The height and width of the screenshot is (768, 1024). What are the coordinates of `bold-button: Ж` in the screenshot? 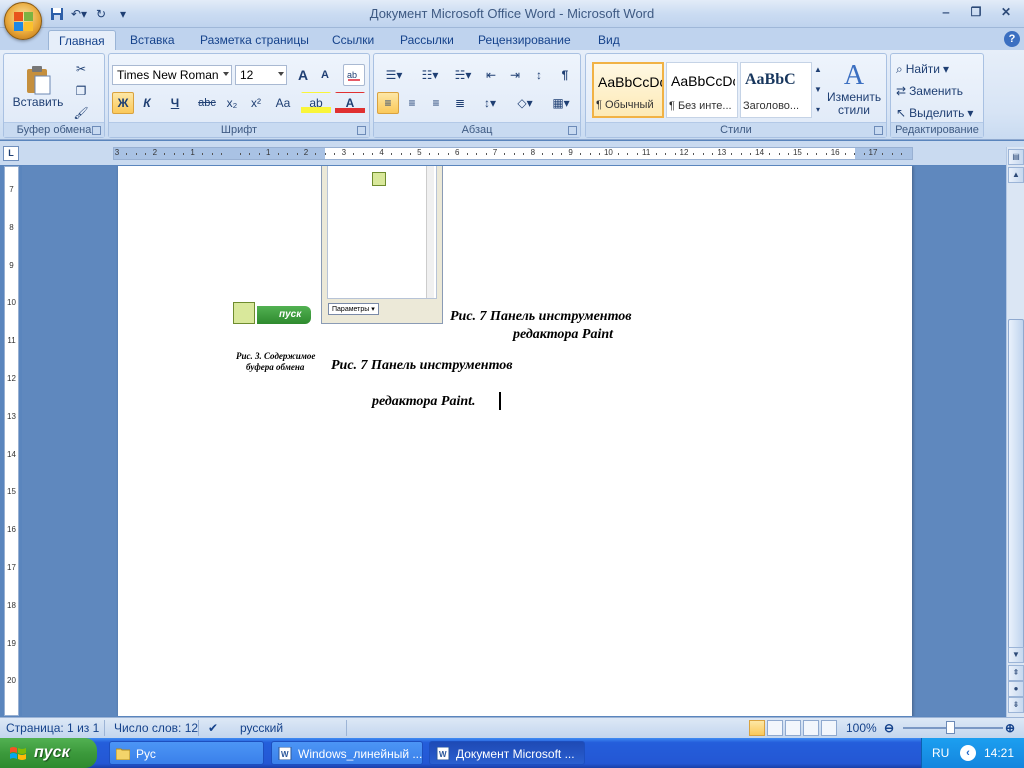 It's located at (123, 103).